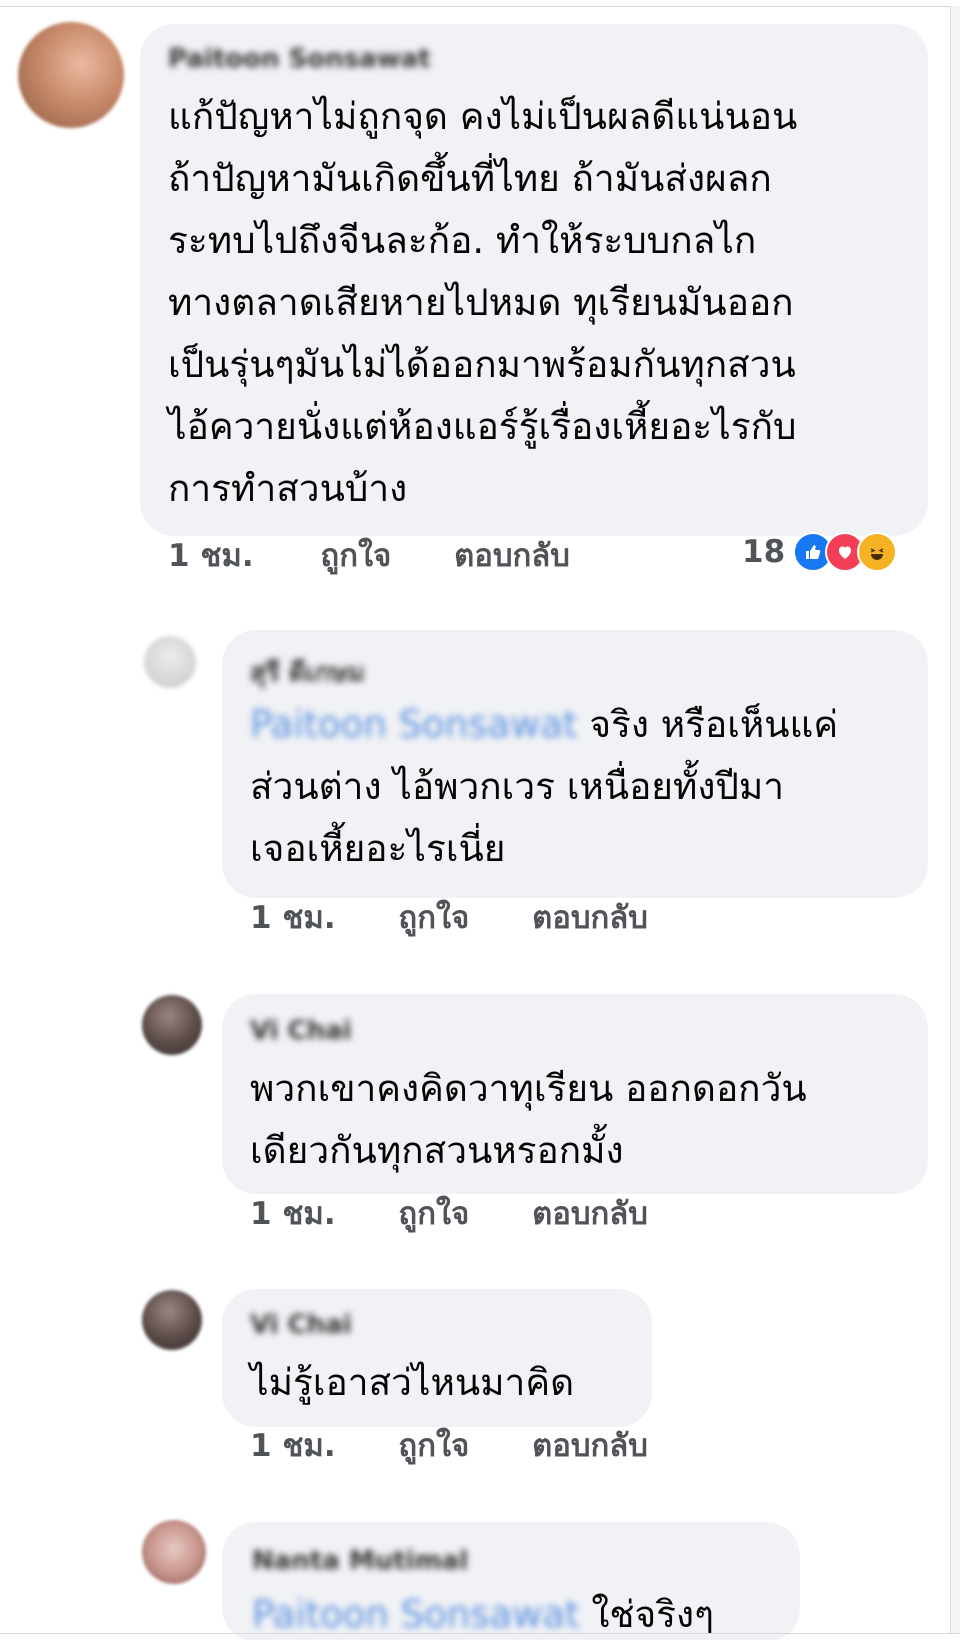 This screenshot has width=960, height=1640. What do you see at coordinates (955, 820) in the screenshot?
I see `scrollbar-track` at bounding box center [955, 820].